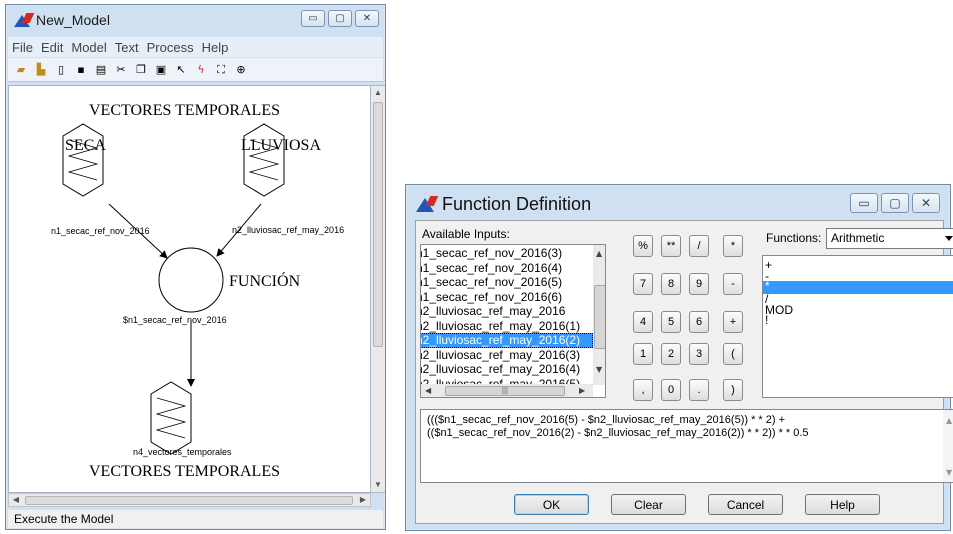 The height and width of the screenshot is (534, 953). I want to click on menu-edit: Edit, so click(52, 47).